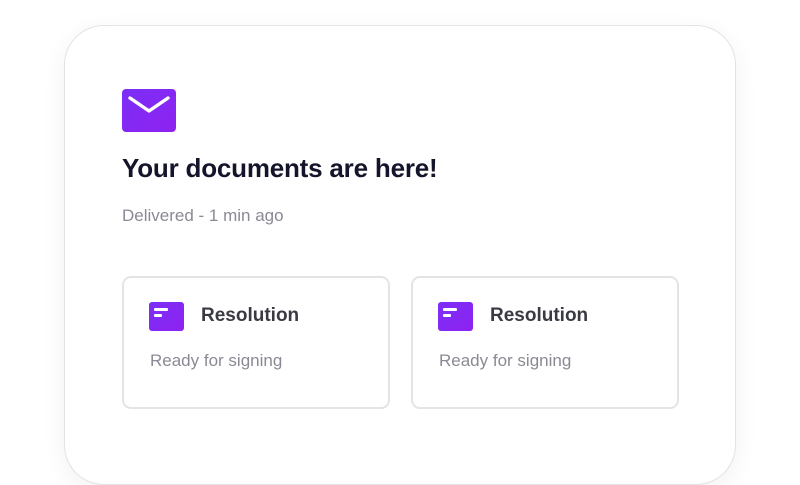  I want to click on delivery-status: Delivered - 1 min ago, so click(203, 215).